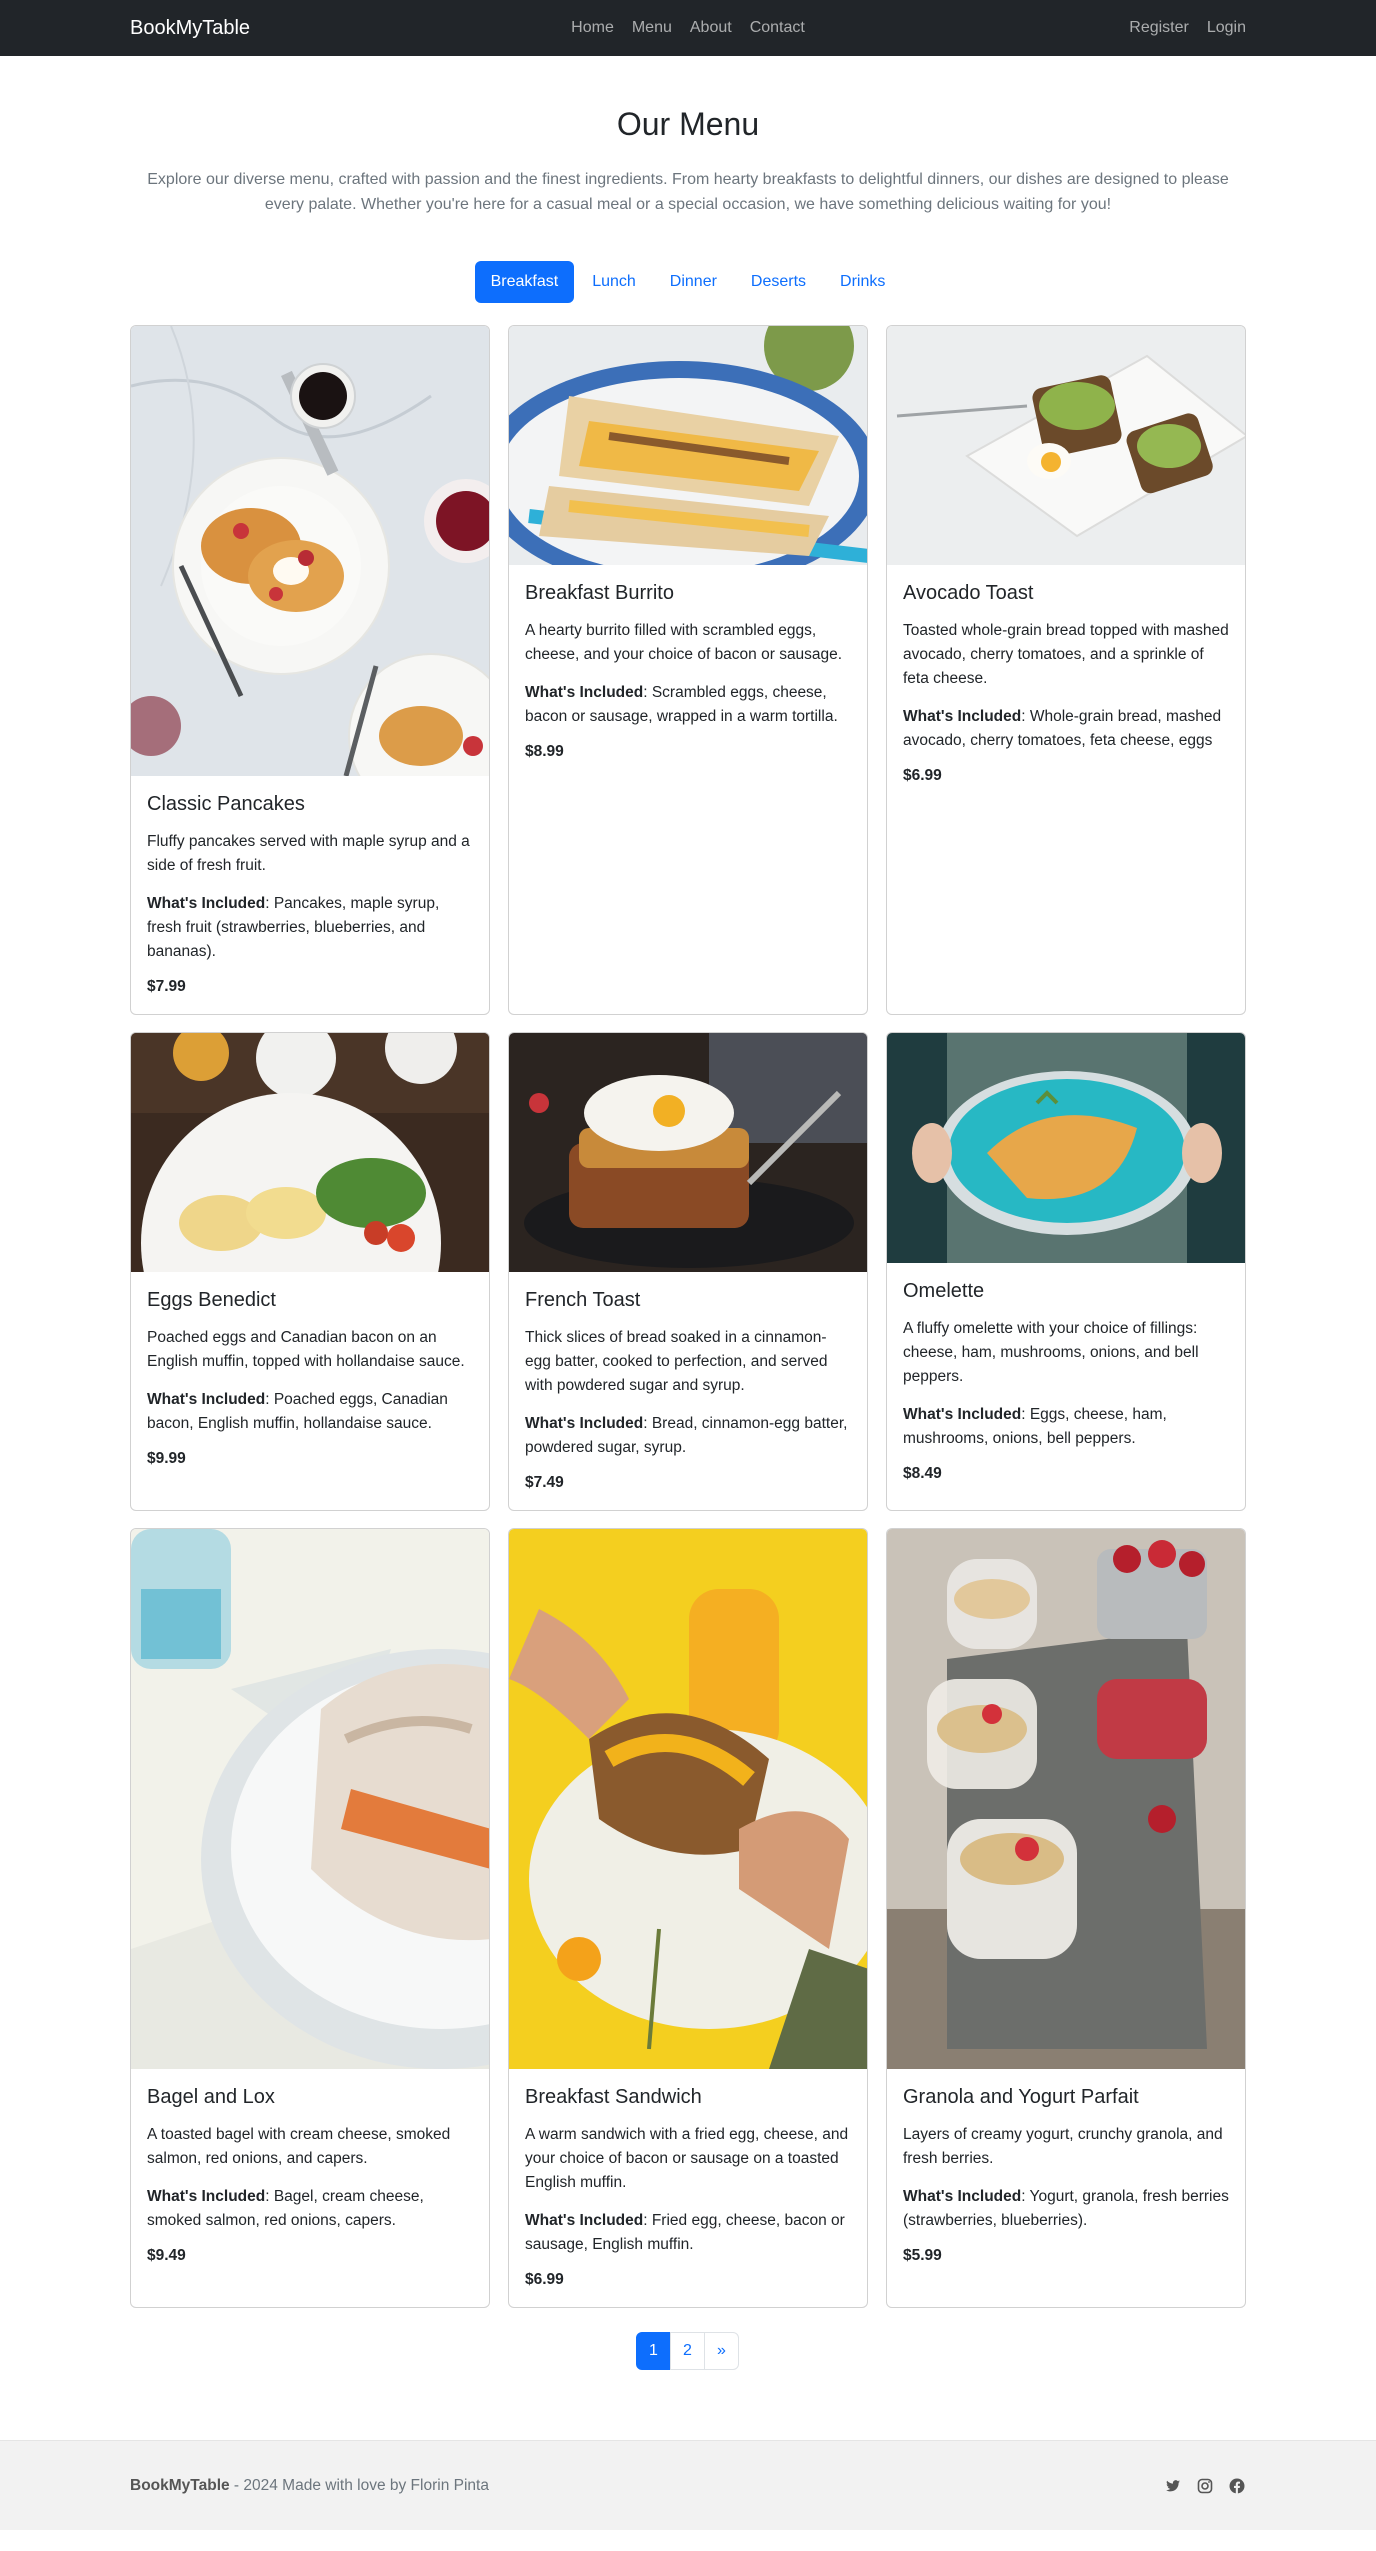 The image size is (1376, 2551). What do you see at coordinates (359, 2485) in the screenshot?
I see `footer-copyright: - 2024 Made with love by Florin Pinta` at bounding box center [359, 2485].